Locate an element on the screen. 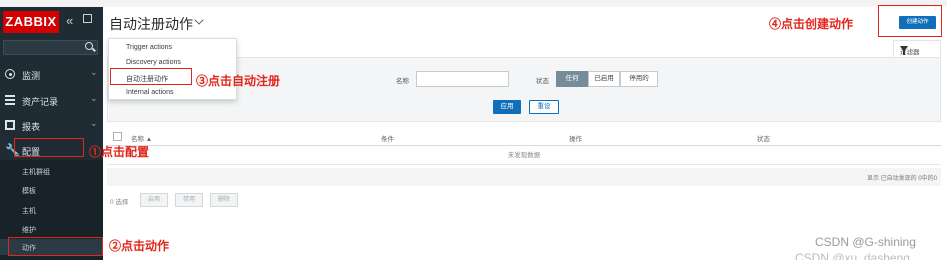  filter-tab: 过滤器 is located at coordinates (917, 48).